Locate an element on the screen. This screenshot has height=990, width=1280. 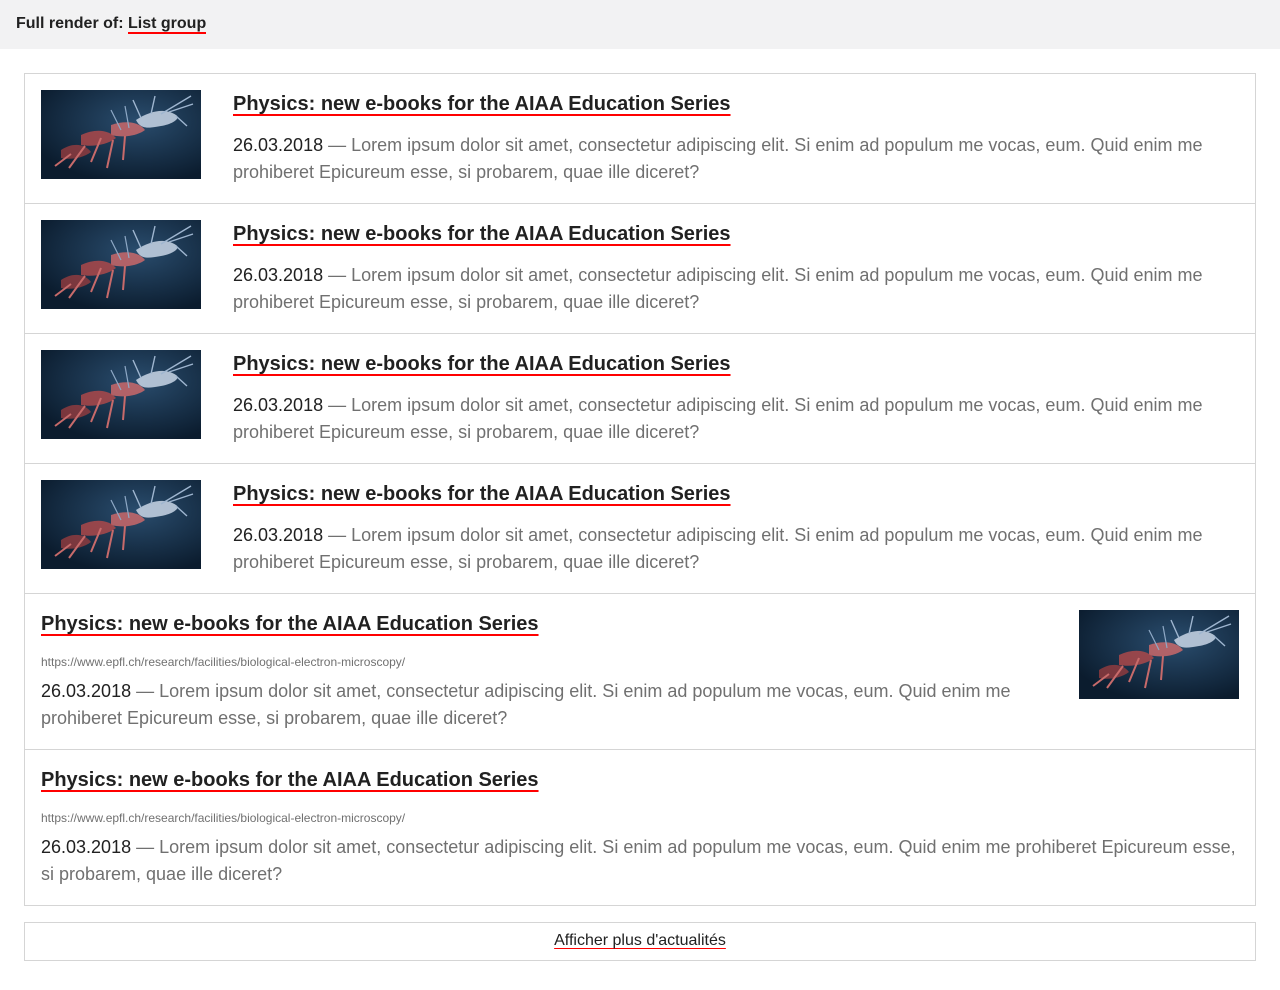
render-header-prefix: Full render of: is located at coordinates (70, 23).